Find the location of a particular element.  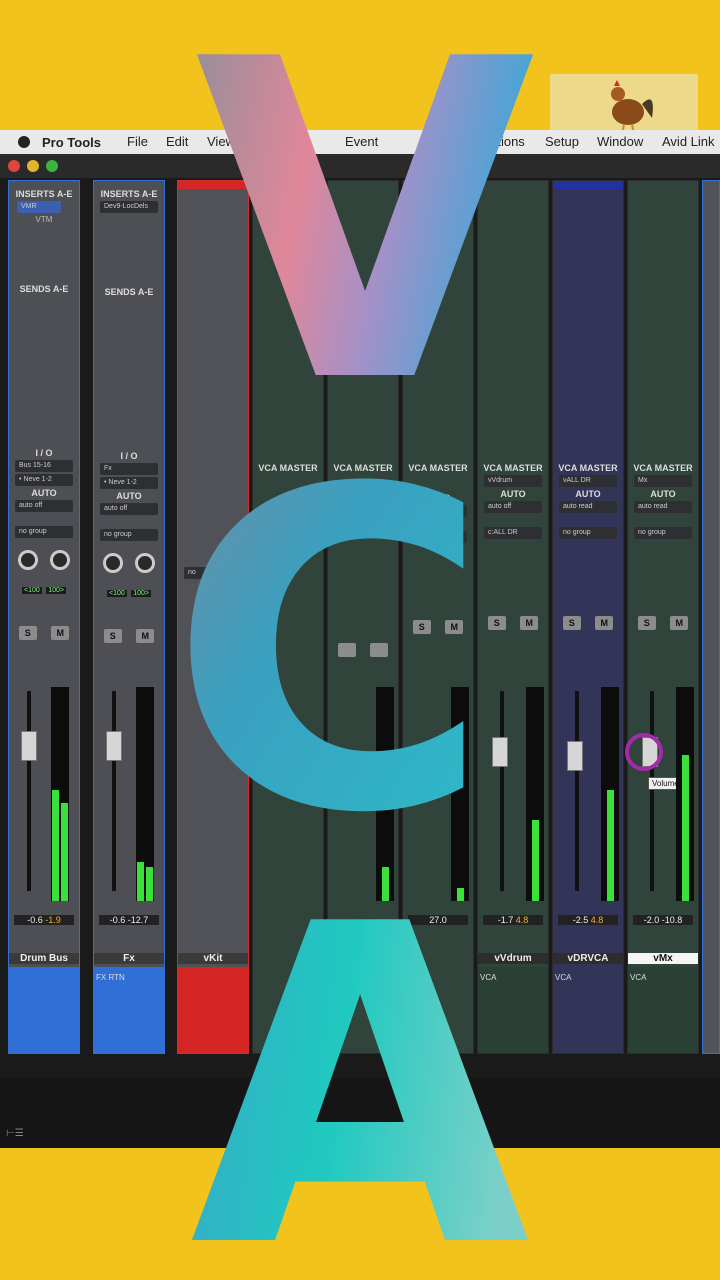

track-name: Fx is located at coordinates (129, 958).